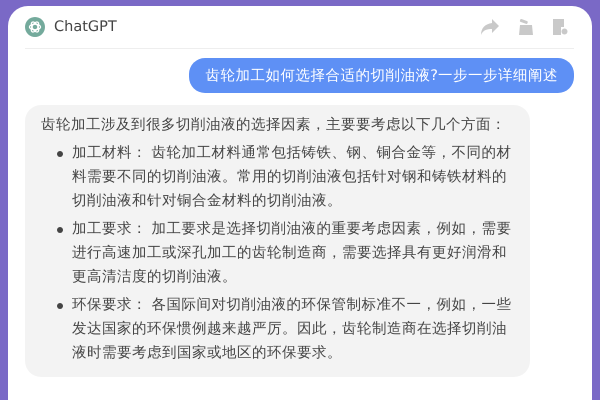 Image resolution: width=600 pixels, height=400 pixels. I want to click on reply-intro: 齿轮加工涉及到很多切削油液的选择因素，主要要考虑以下几个方面：, so click(274, 125).